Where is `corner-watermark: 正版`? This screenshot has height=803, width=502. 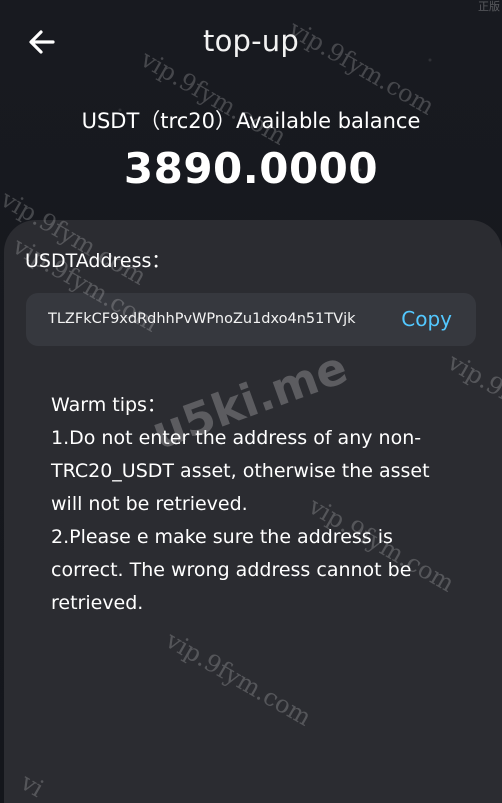 corner-watermark: 正版 is located at coordinates (489, 6).